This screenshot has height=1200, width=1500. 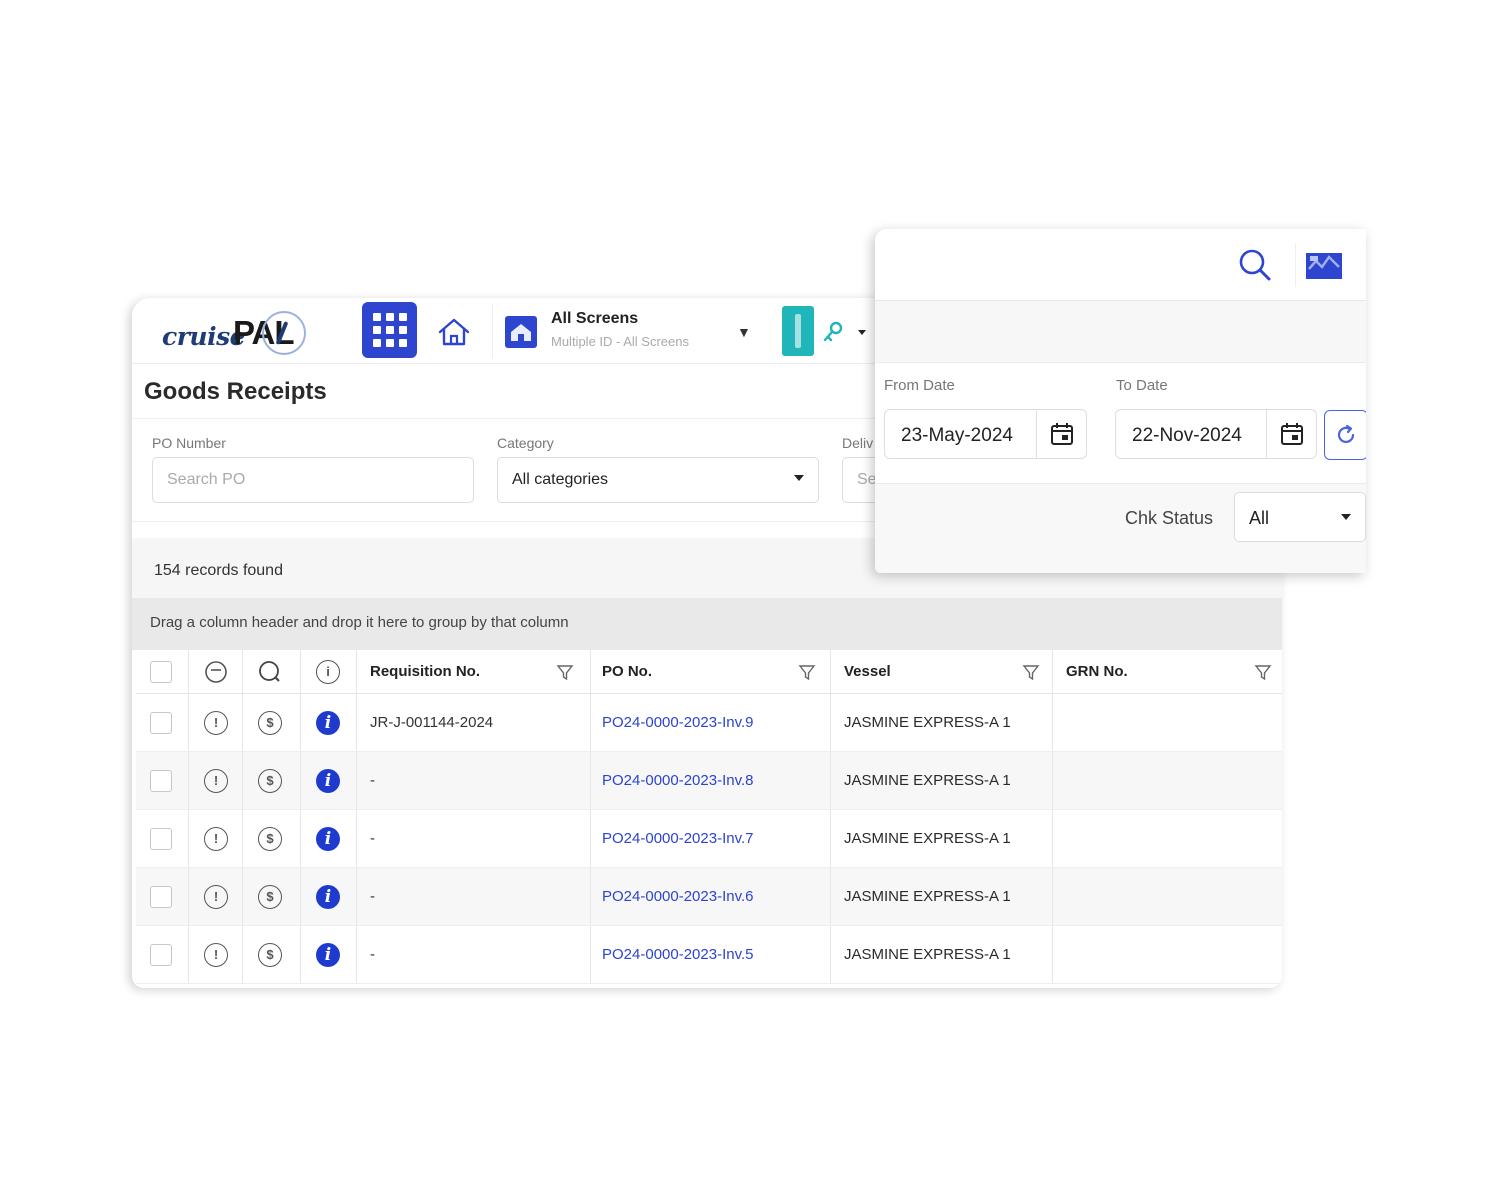 I want to click on status-column-header, so click(x=216, y=671).